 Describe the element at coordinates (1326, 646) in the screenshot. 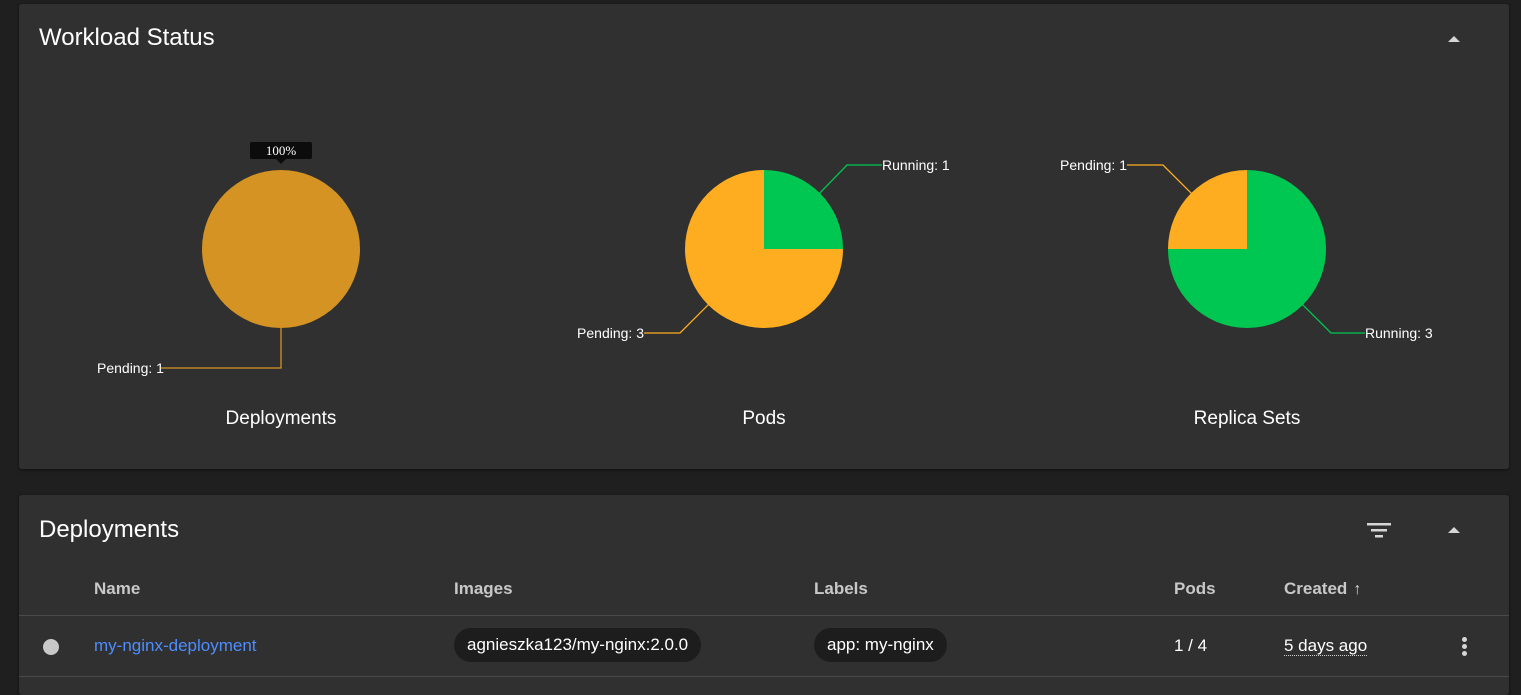

I see `created-age: 5 days ago` at that location.